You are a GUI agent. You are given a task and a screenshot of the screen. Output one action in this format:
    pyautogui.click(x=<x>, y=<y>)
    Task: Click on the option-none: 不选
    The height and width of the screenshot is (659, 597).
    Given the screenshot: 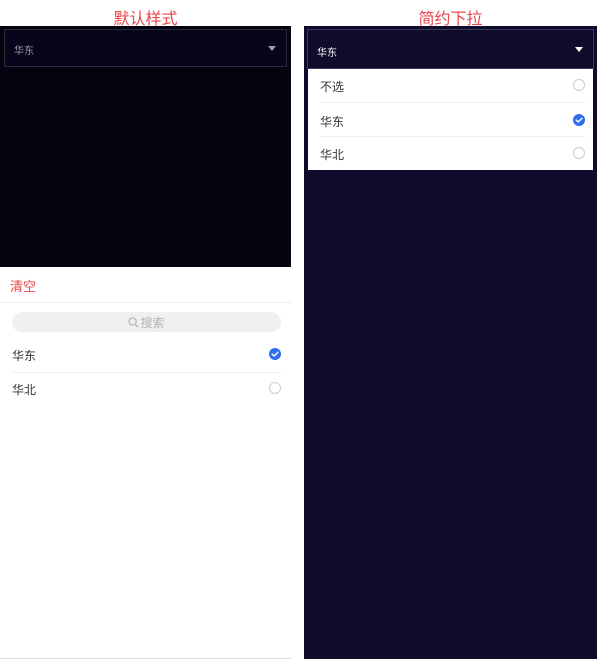 What is the action you would take?
    pyautogui.click(x=452, y=85)
    